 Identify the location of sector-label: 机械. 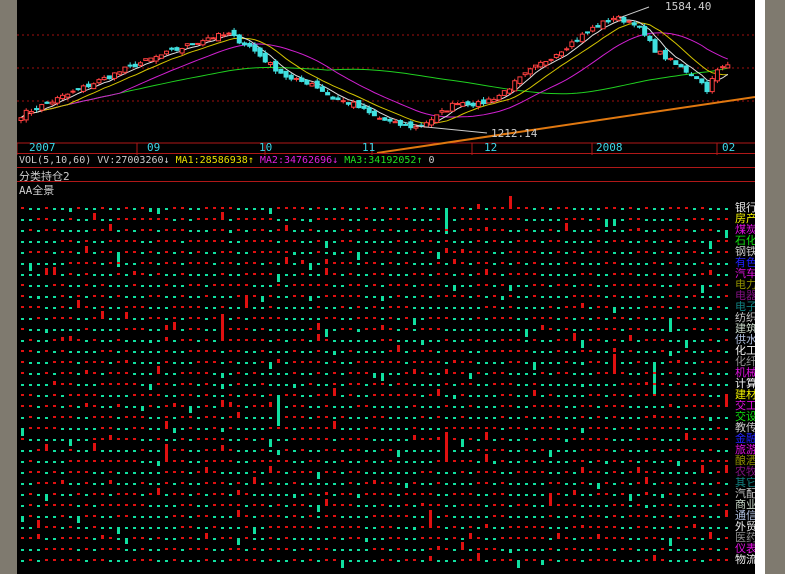
(746, 372).